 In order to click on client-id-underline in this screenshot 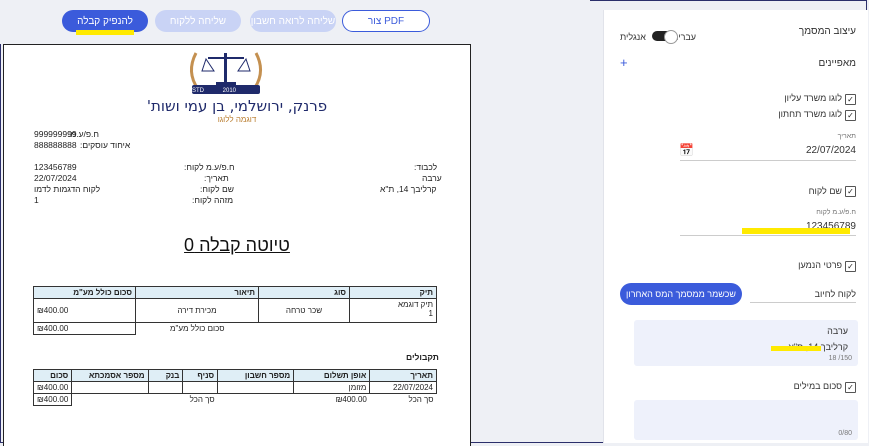, I will do `click(768, 235)`.